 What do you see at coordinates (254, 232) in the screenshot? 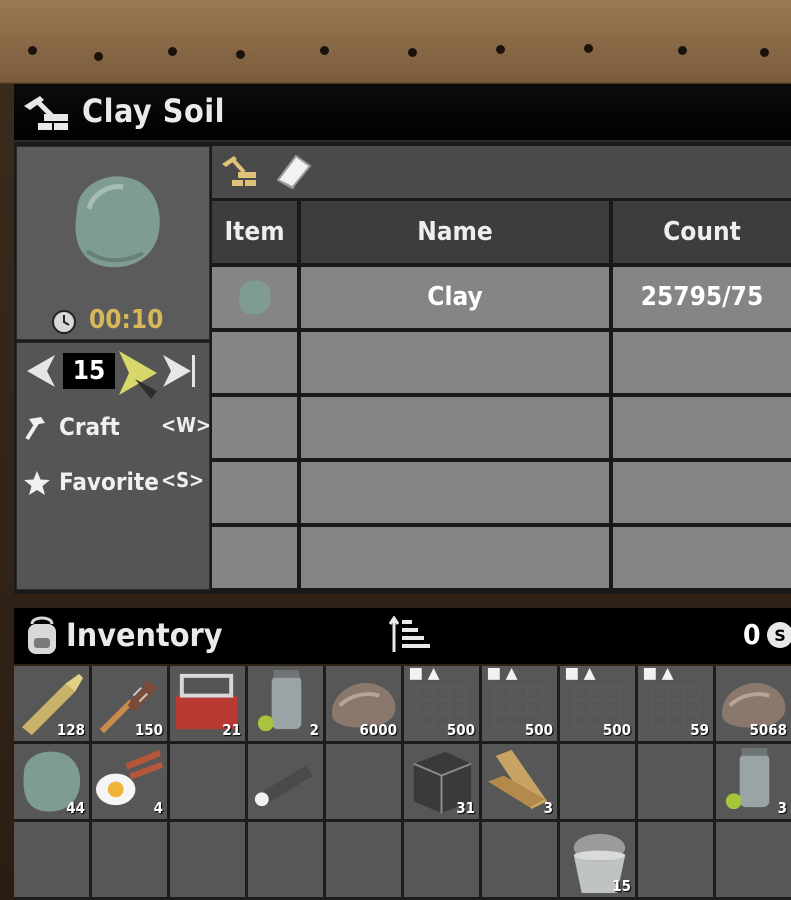
I see `col-header-item: Item` at bounding box center [254, 232].